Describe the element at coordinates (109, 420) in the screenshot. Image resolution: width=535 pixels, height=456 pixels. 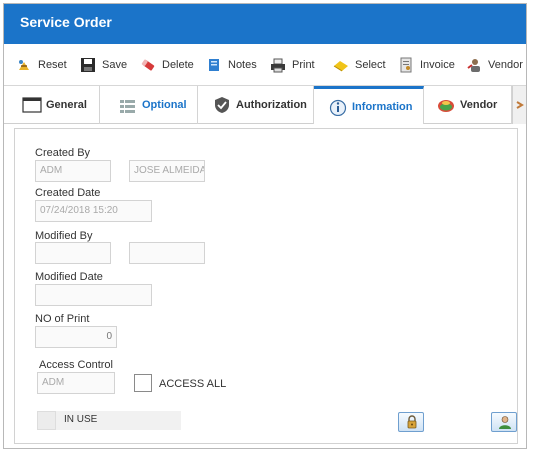
I see `in-use-row: IN USE` at that location.